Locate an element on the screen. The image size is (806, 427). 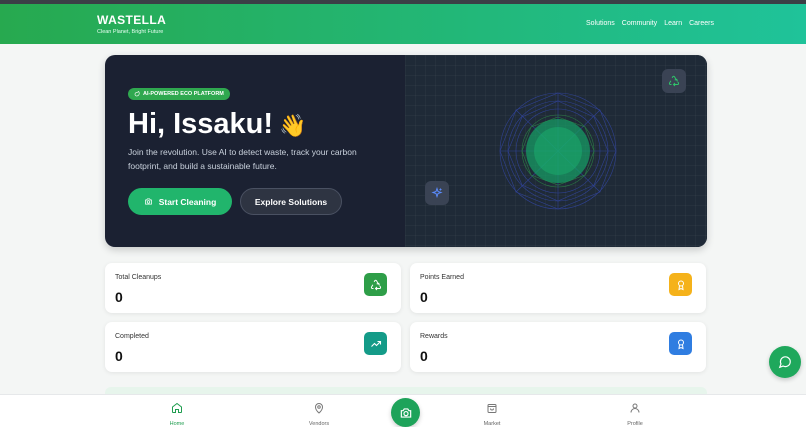
recycle-float-button is located at coordinates (674, 81).